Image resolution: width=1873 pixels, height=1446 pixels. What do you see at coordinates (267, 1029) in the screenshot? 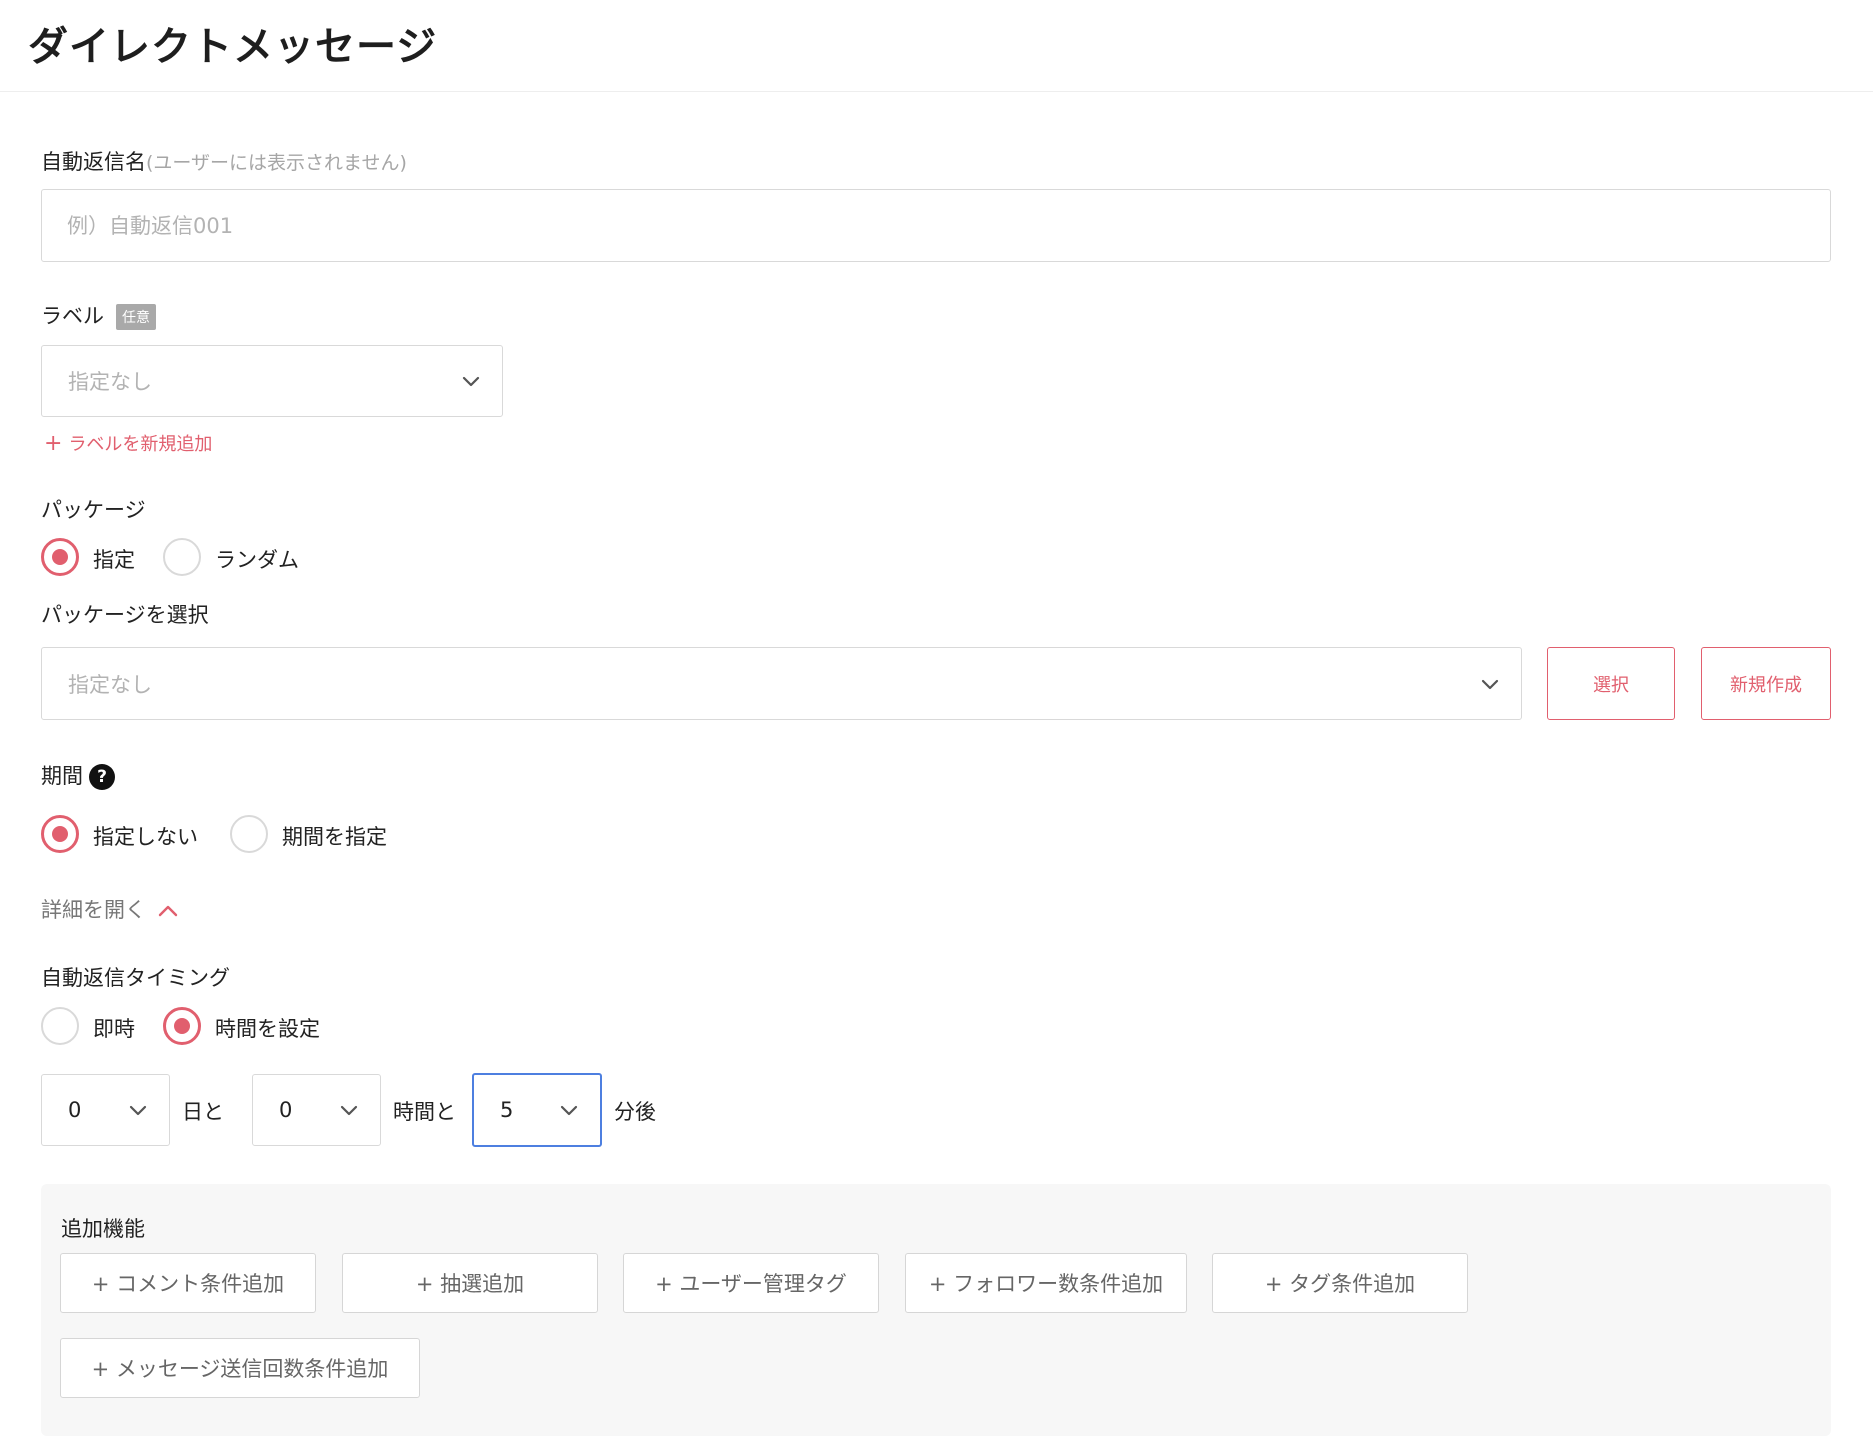
I see `timing-radio-set-time-label: 時間を設定` at bounding box center [267, 1029].